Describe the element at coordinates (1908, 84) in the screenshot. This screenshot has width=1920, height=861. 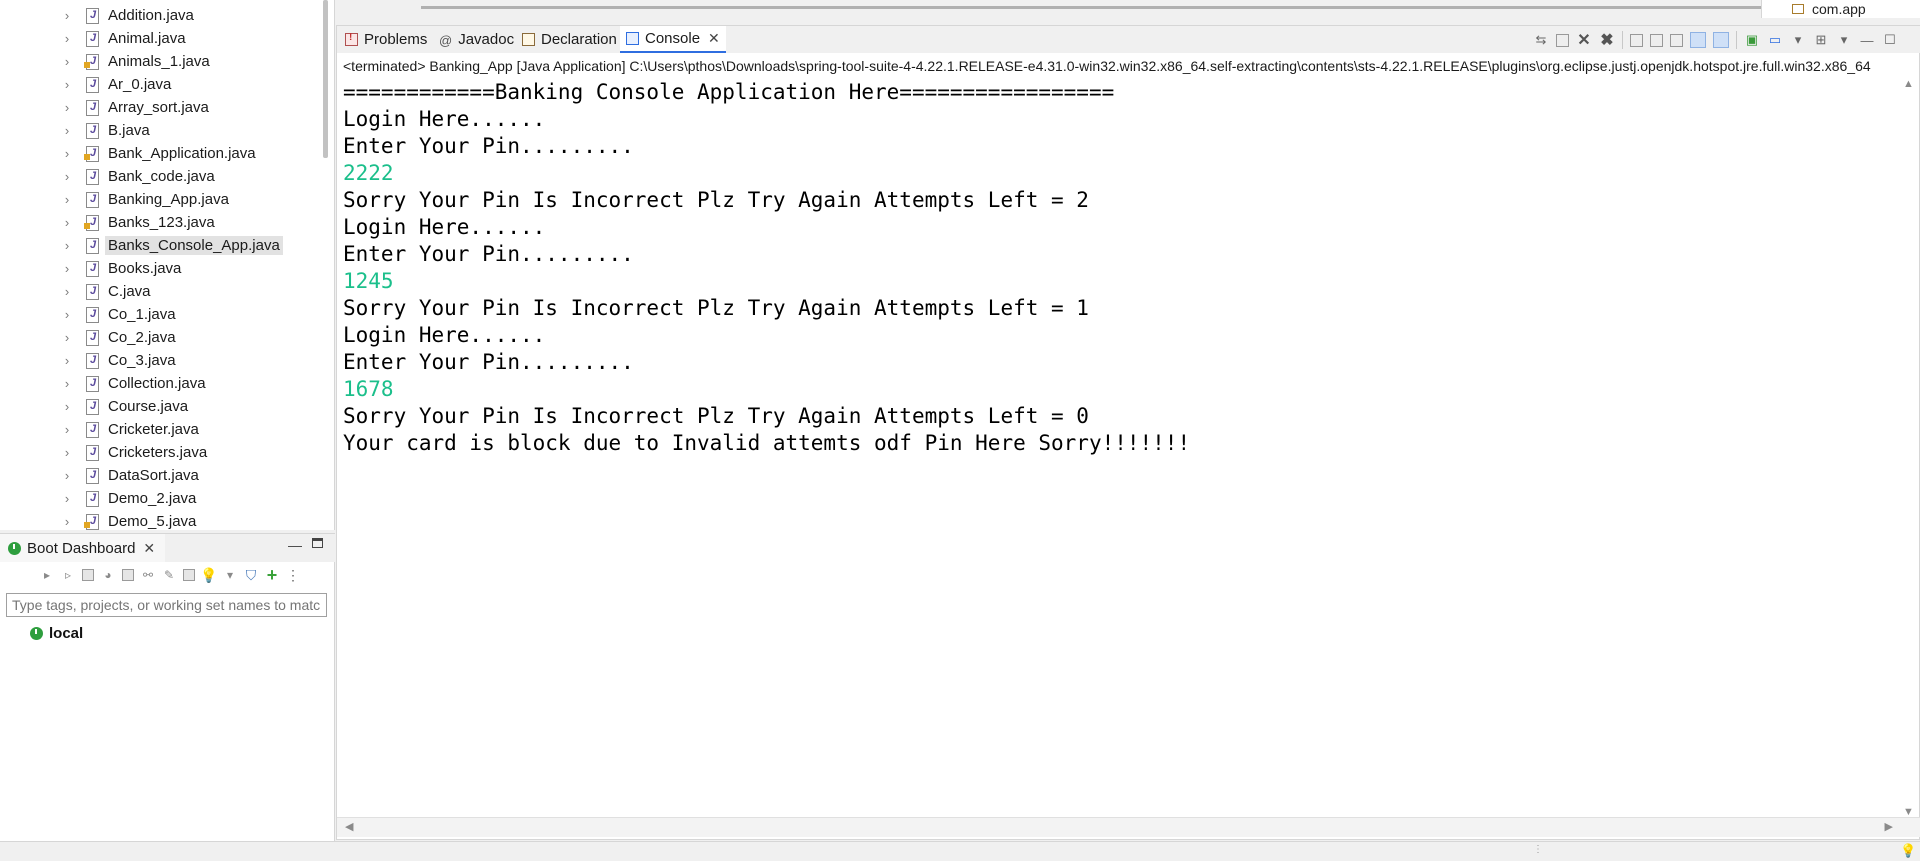
I see `scroll-up-icon: ▲` at that location.